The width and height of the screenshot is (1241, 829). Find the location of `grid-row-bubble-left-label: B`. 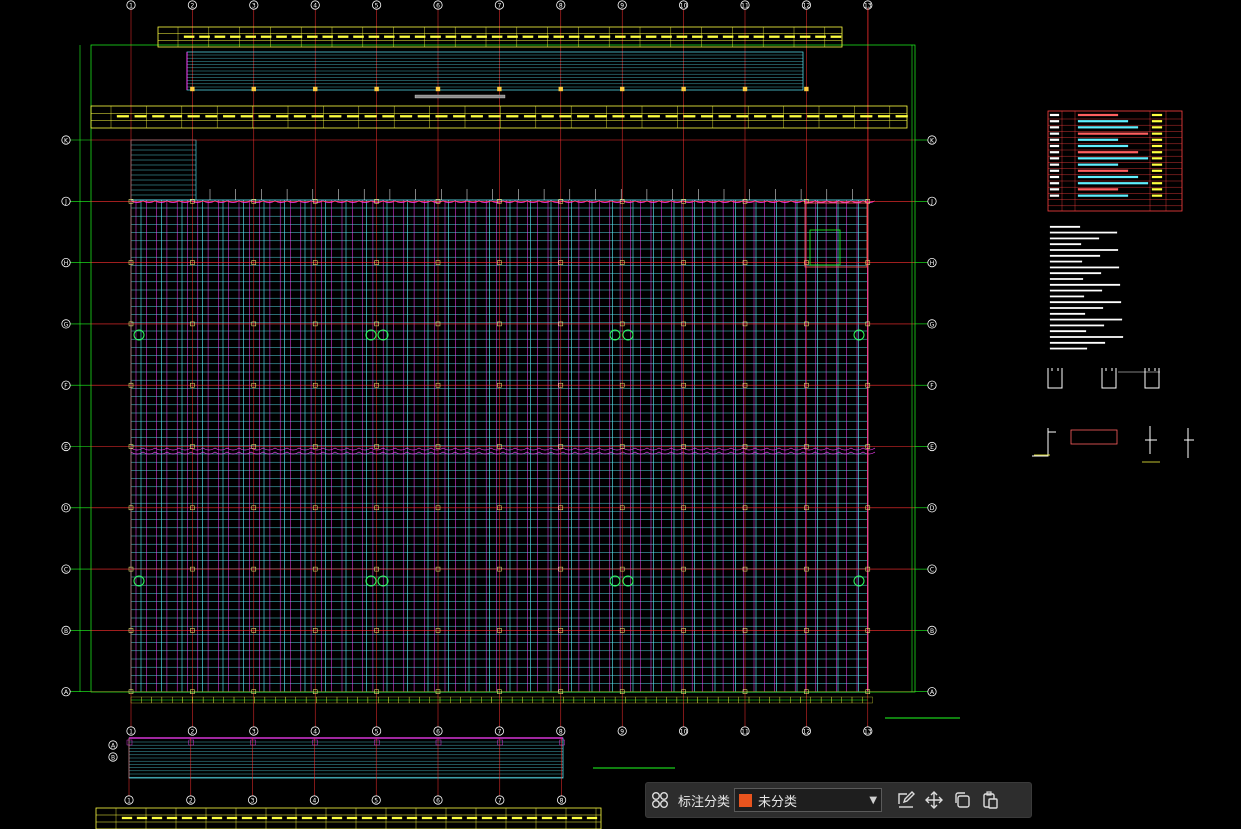

grid-row-bubble-left-label: B is located at coordinates (66, 631).